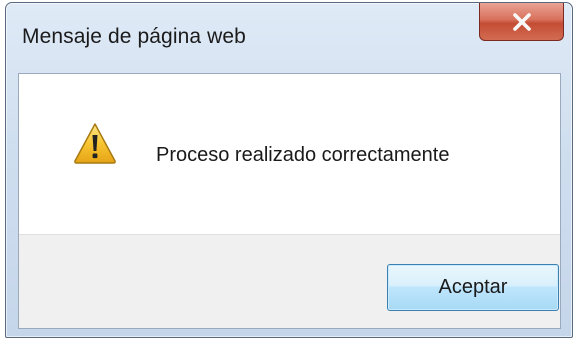  Describe the element at coordinates (134, 36) in the screenshot. I see `dialog-title: Mensaje de página web` at that location.